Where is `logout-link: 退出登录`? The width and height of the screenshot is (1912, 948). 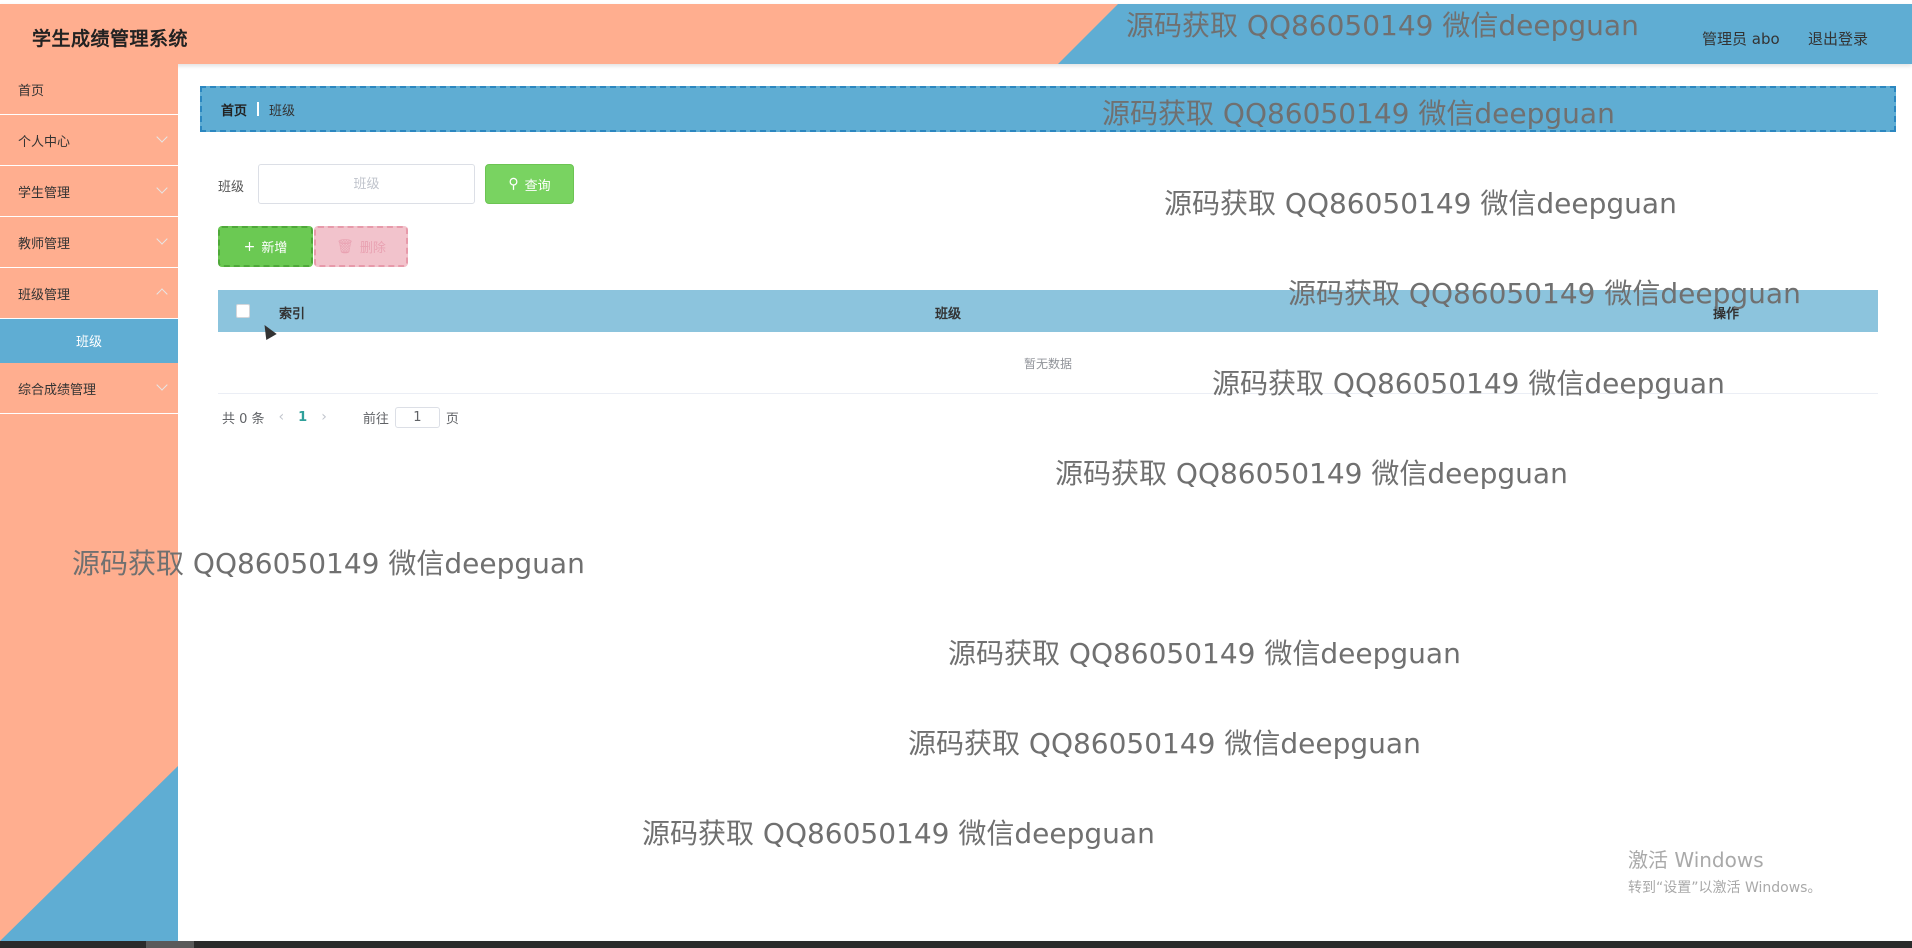 logout-link: 退出登录 is located at coordinates (1838, 38).